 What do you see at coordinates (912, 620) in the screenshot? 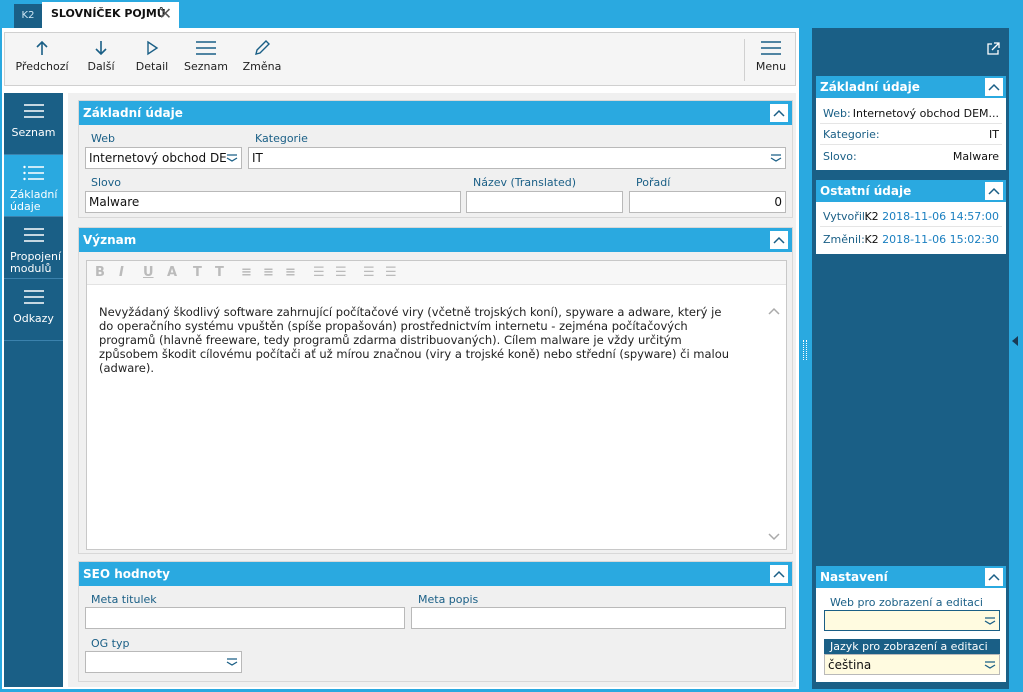
I see `web-edit-field` at bounding box center [912, 620].